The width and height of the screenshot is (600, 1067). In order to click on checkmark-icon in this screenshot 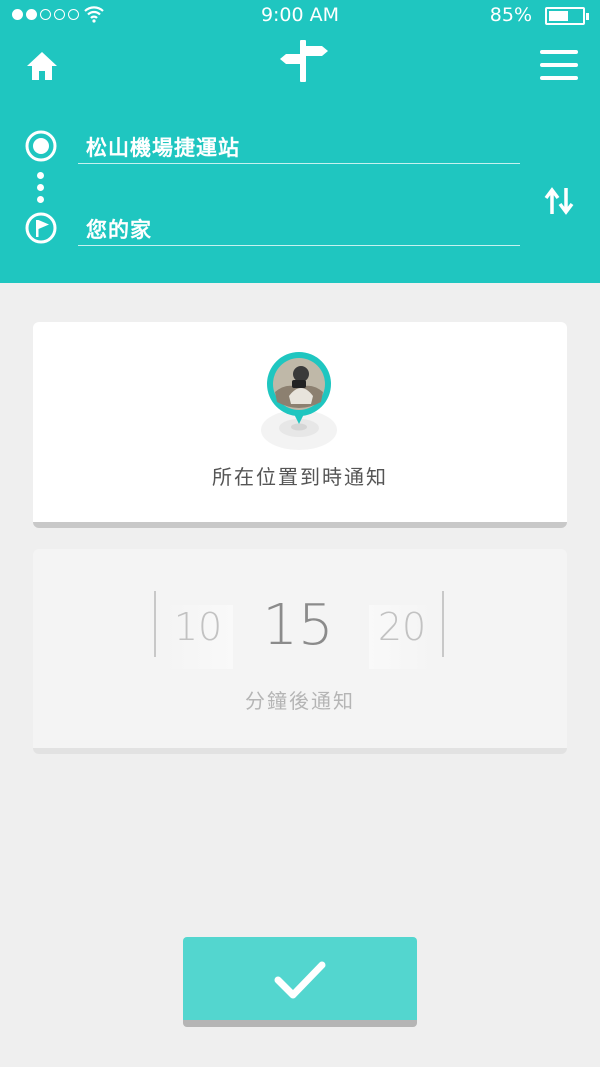, I will do `click(300, 980)`.